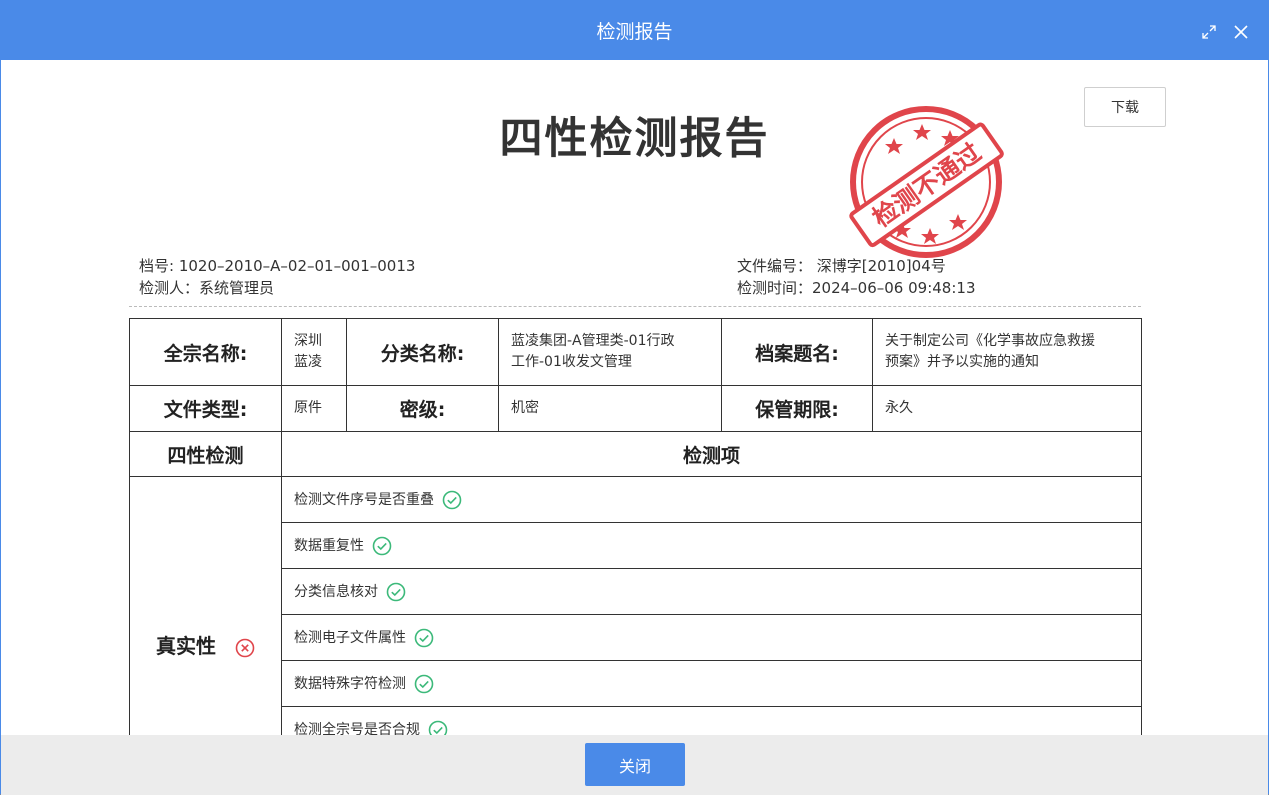 This screenshot has width=1269, height=795. What do you see at coordinates (711, 683) in the screenshot?
I see `check-item: 数据特殊字符检测` at bounding box center [711, 683].